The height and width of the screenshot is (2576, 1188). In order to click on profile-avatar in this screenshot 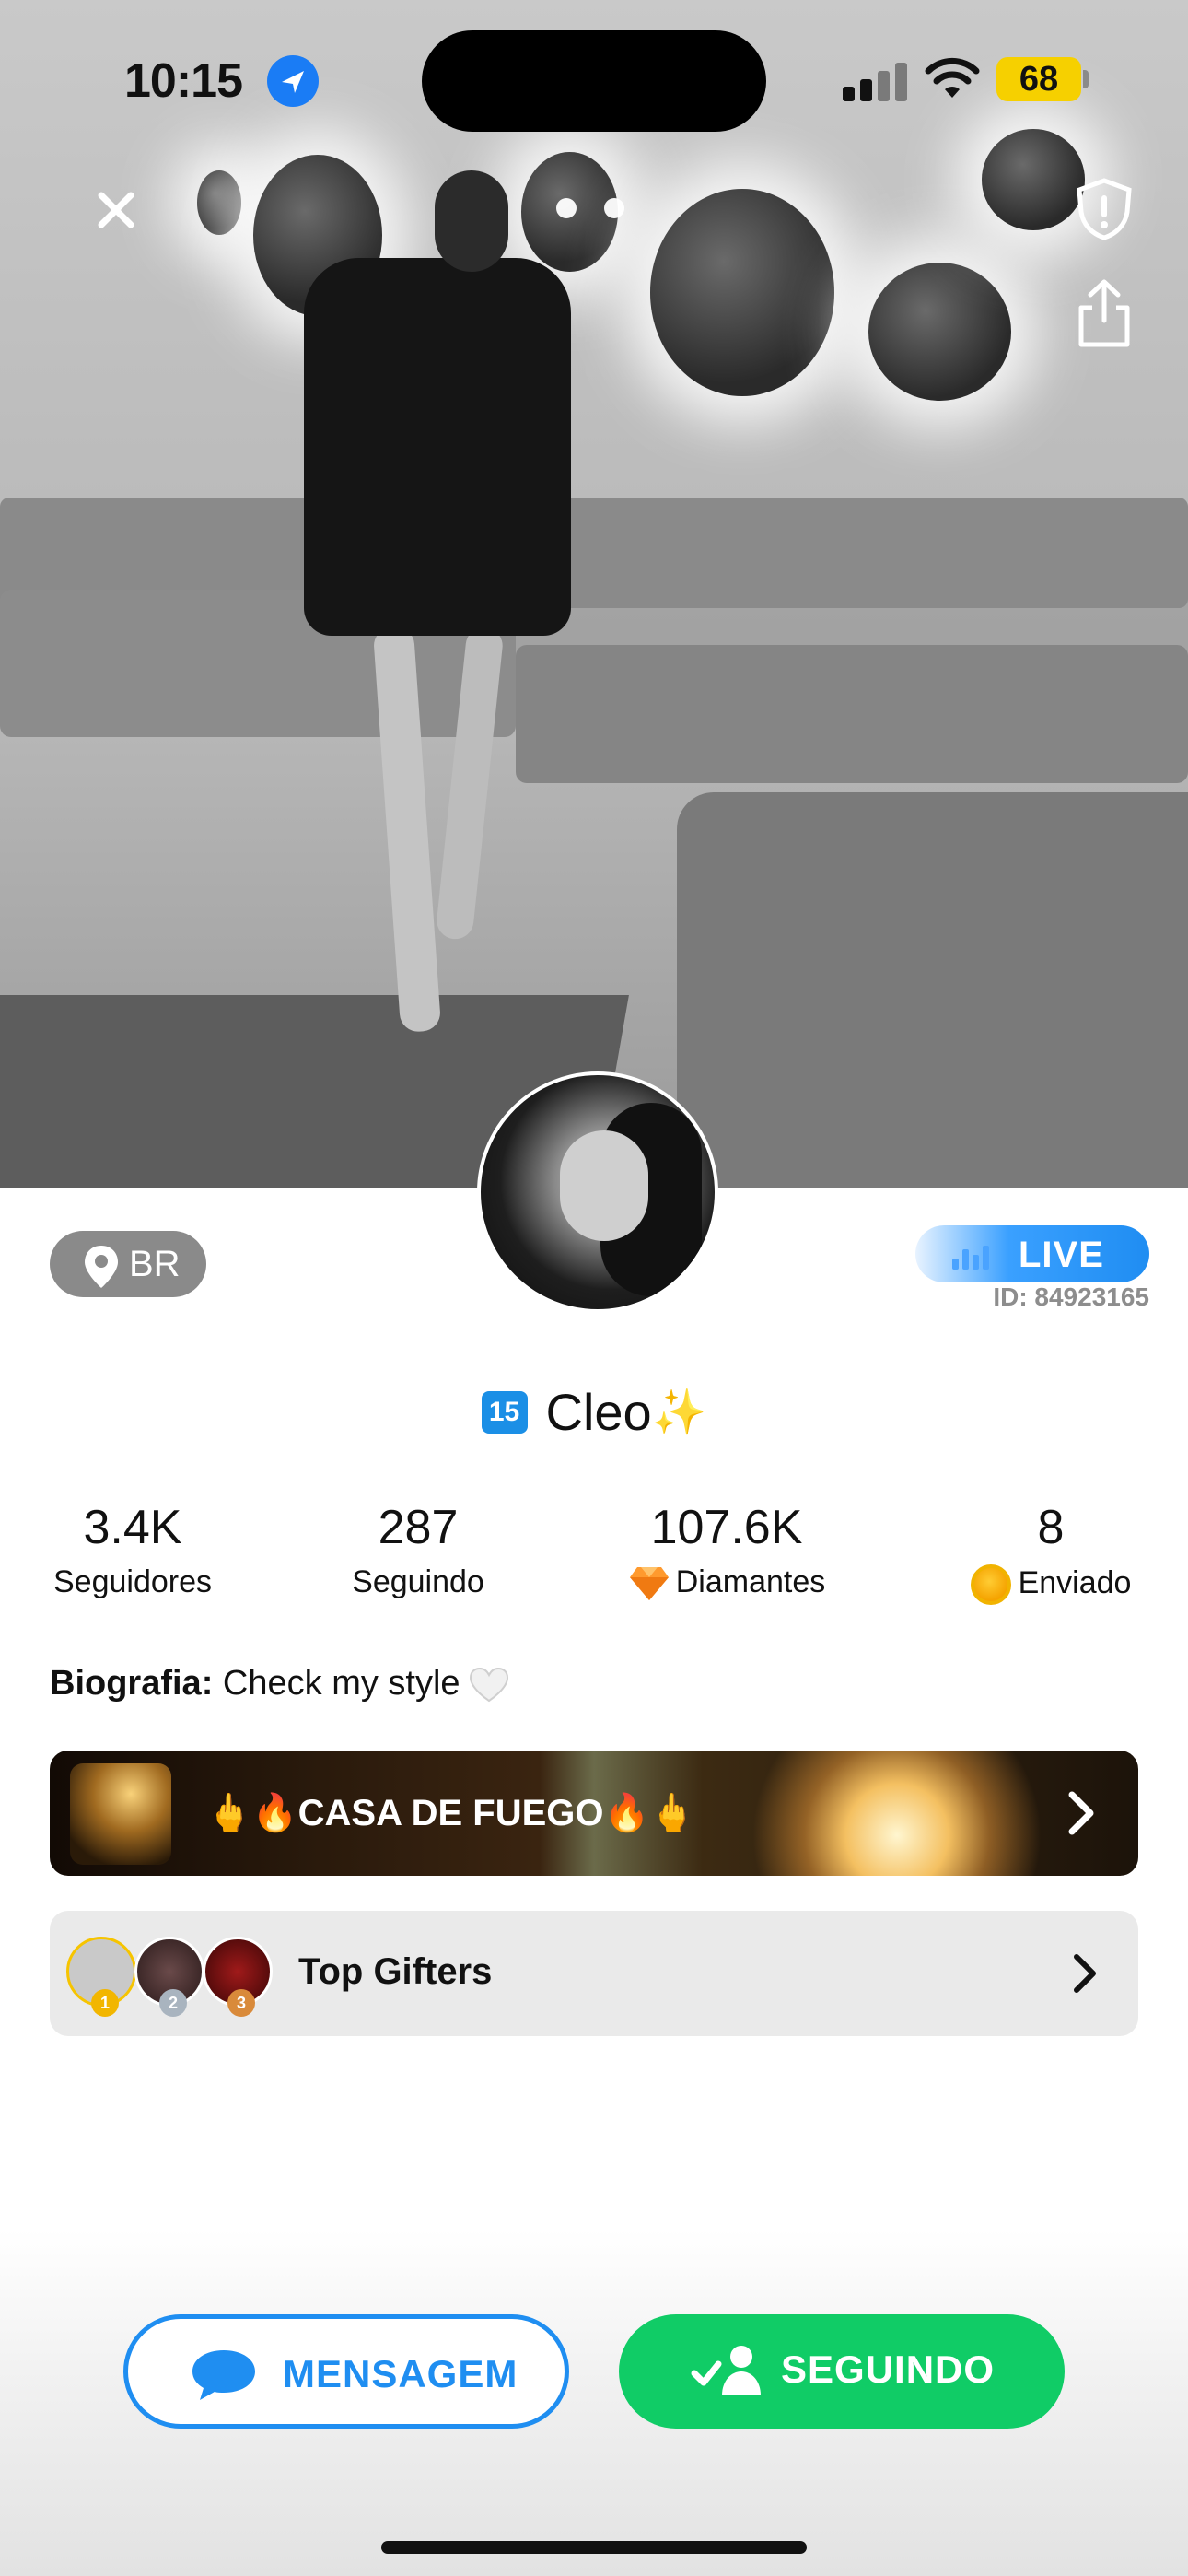, I will do `click(597, 1192)`.